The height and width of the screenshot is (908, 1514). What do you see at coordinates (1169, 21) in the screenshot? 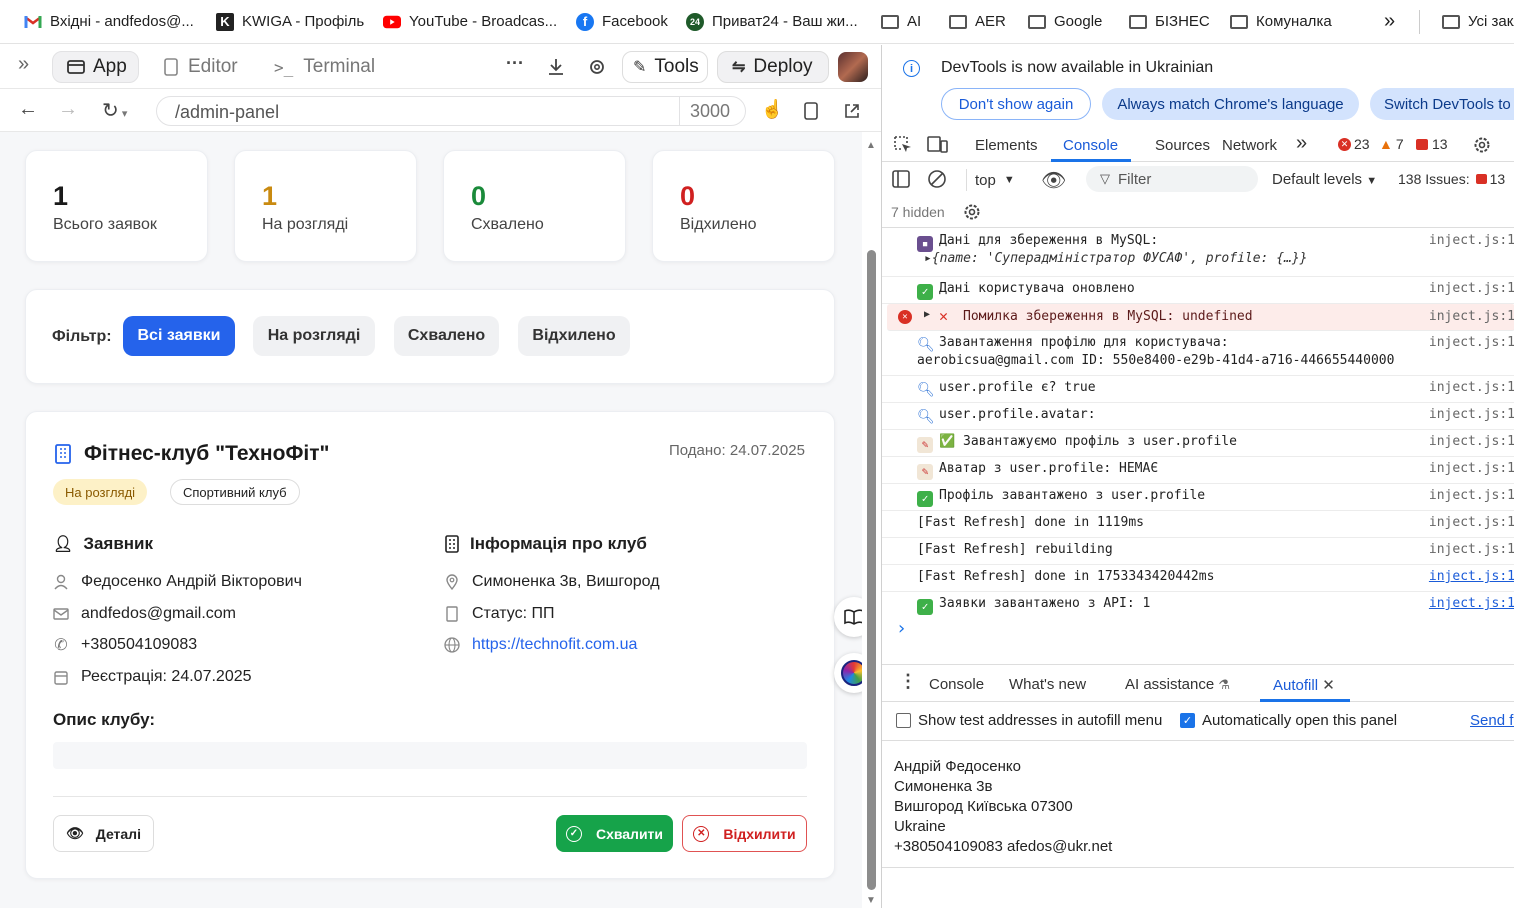
I see `bookmark-folder-business: БІЗНЕС` at bounding box center [1169, 21].